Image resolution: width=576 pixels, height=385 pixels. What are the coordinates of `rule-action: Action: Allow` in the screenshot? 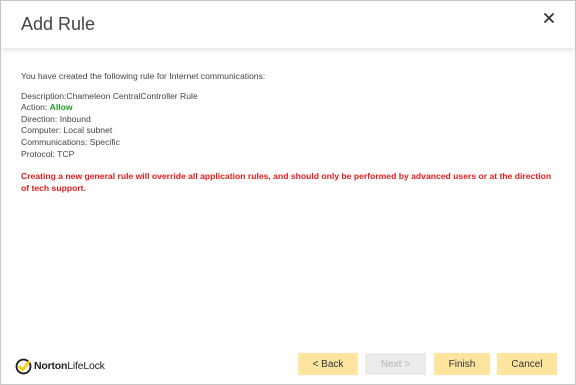 It's located at (291, 108).